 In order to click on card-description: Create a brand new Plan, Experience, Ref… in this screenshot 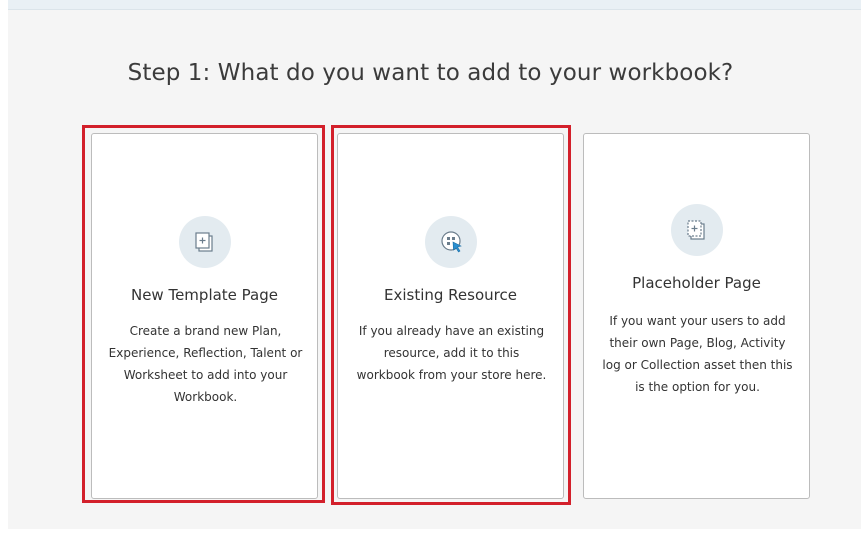, I will do `click(205, 364)`.